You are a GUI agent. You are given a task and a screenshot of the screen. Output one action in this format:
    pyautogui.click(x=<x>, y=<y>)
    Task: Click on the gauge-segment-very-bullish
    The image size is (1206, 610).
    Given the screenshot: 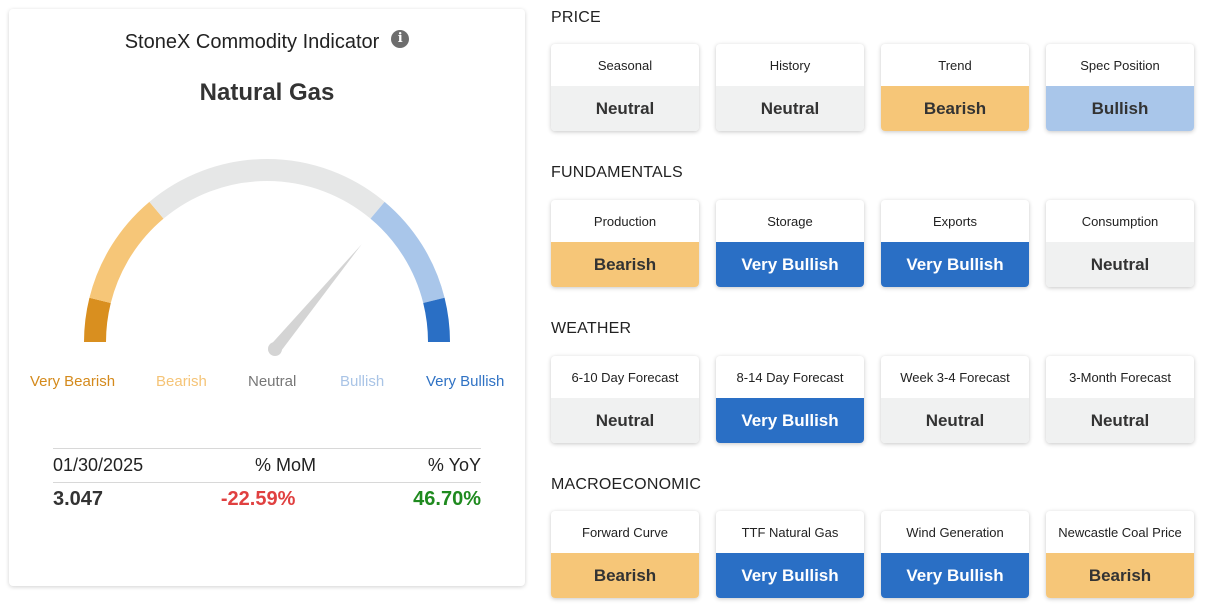 What is the action you would take?
    pyautogui.click(x=436, y=320)
    